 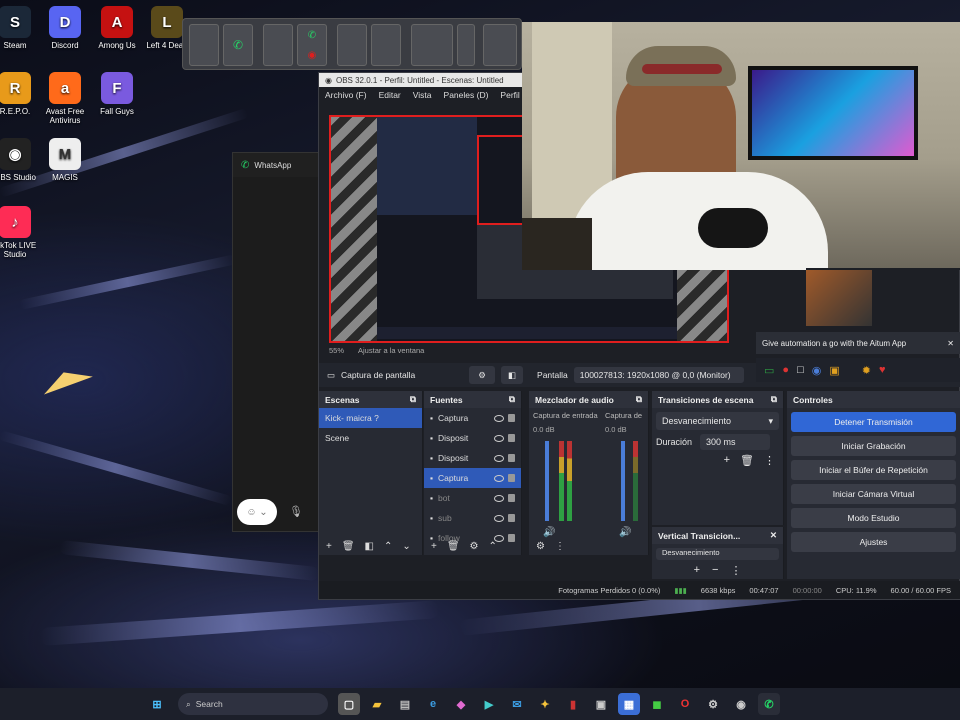 I want to click on scene-item: Scene, so click(x=370, y=438).